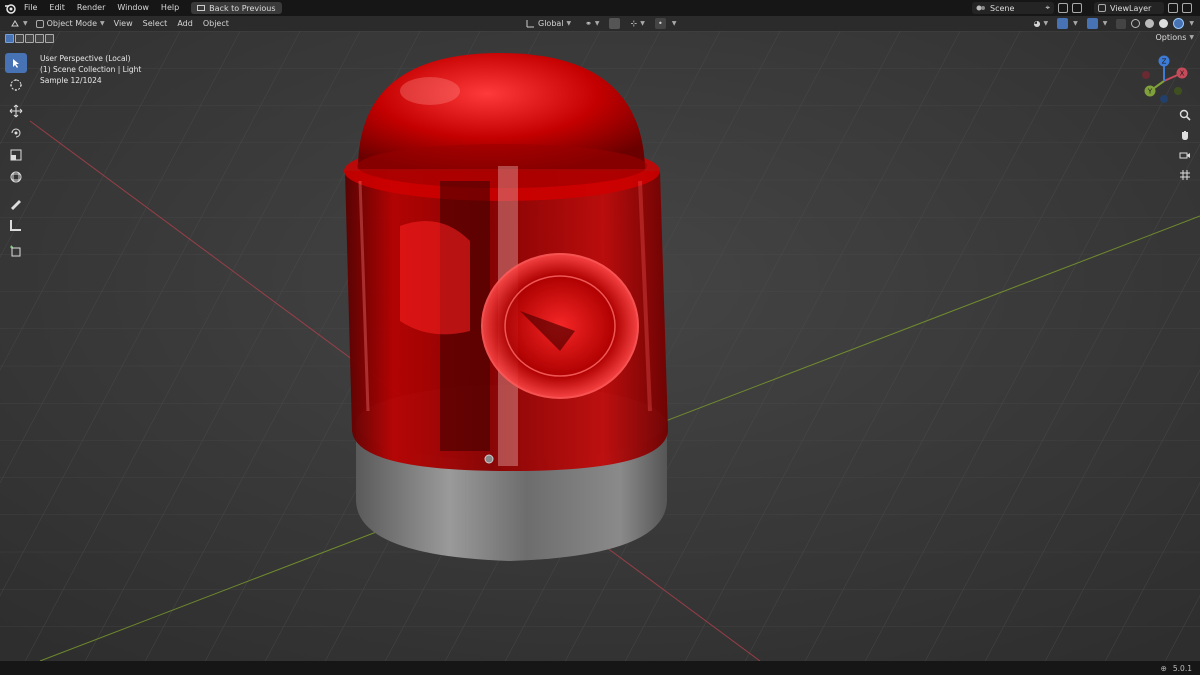 The image size is (1200, 675). What do you see at coordinates (1182, 668) in the screenshot?
I see `version-label: 5.0.1` at bounding box center [1182, 668].